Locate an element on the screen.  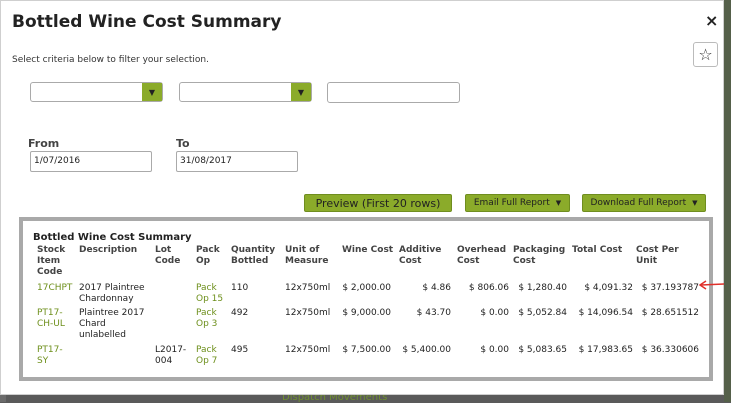
preview-button-label: Preview (First 20 rows) is located at coordinates (378, 203).